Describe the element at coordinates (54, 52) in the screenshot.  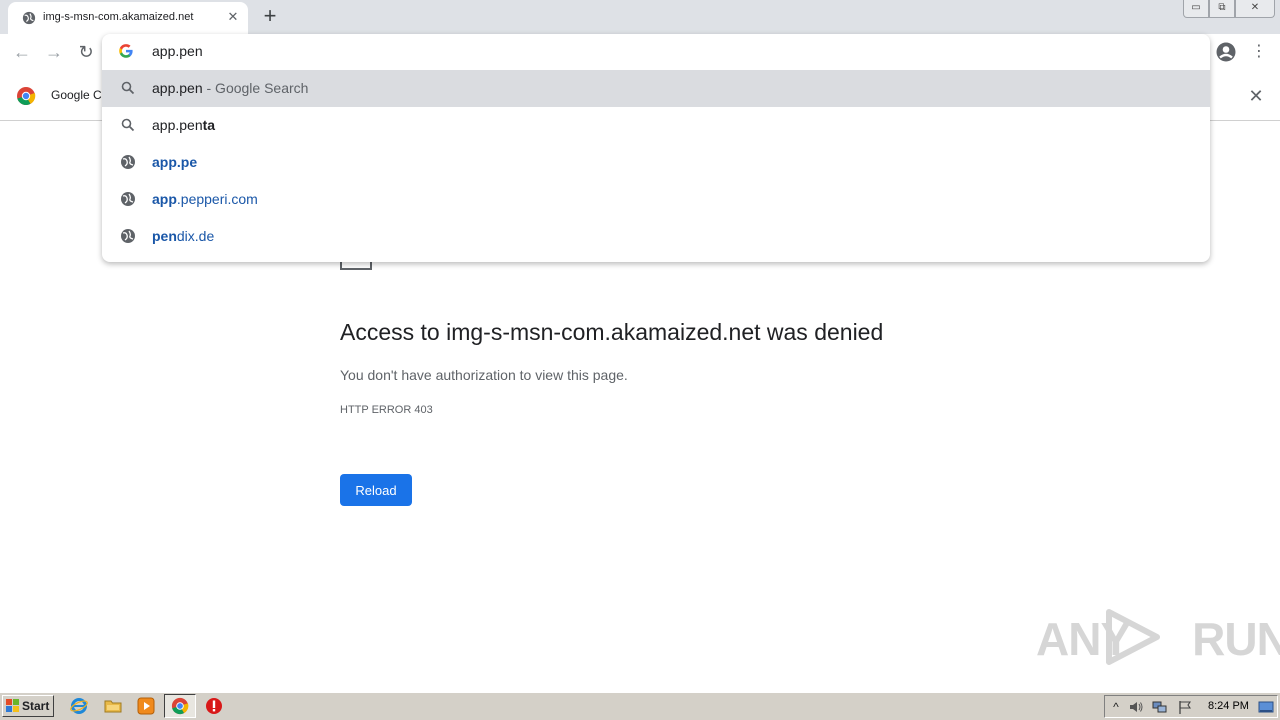
I see `forward-button: →` at that location.